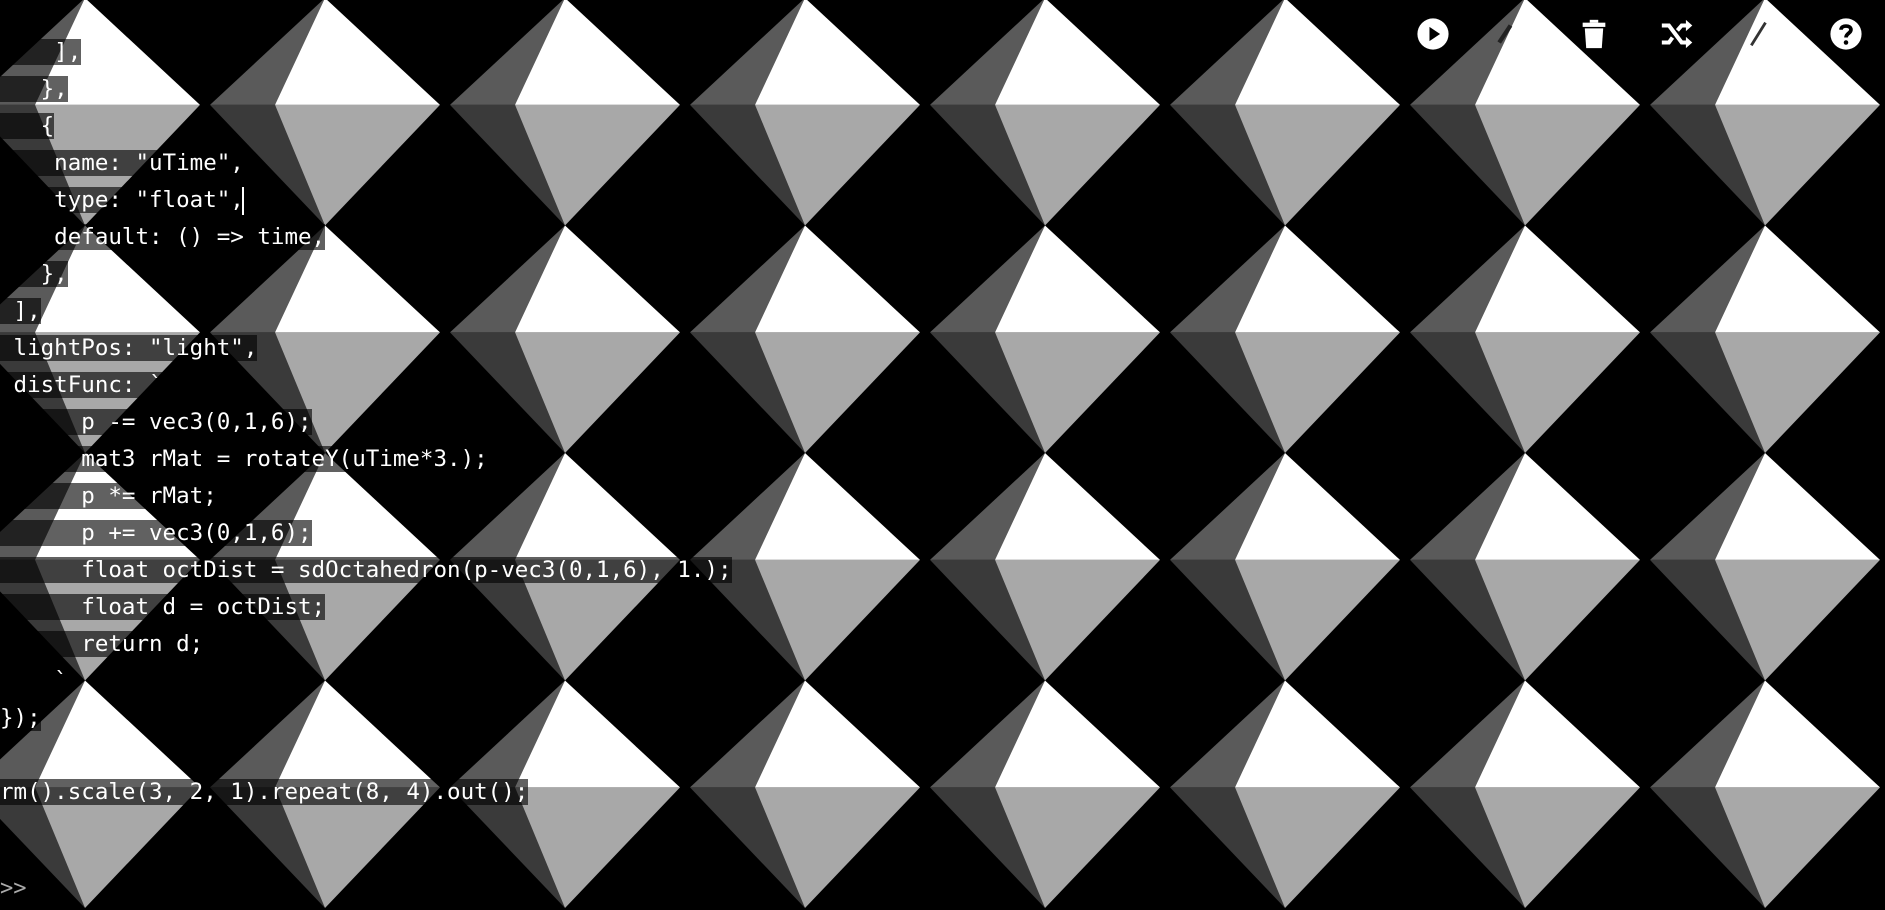 The height and width of the screenshot is (910, 1885). I want to click on feather-icon, so click(1758, 34).